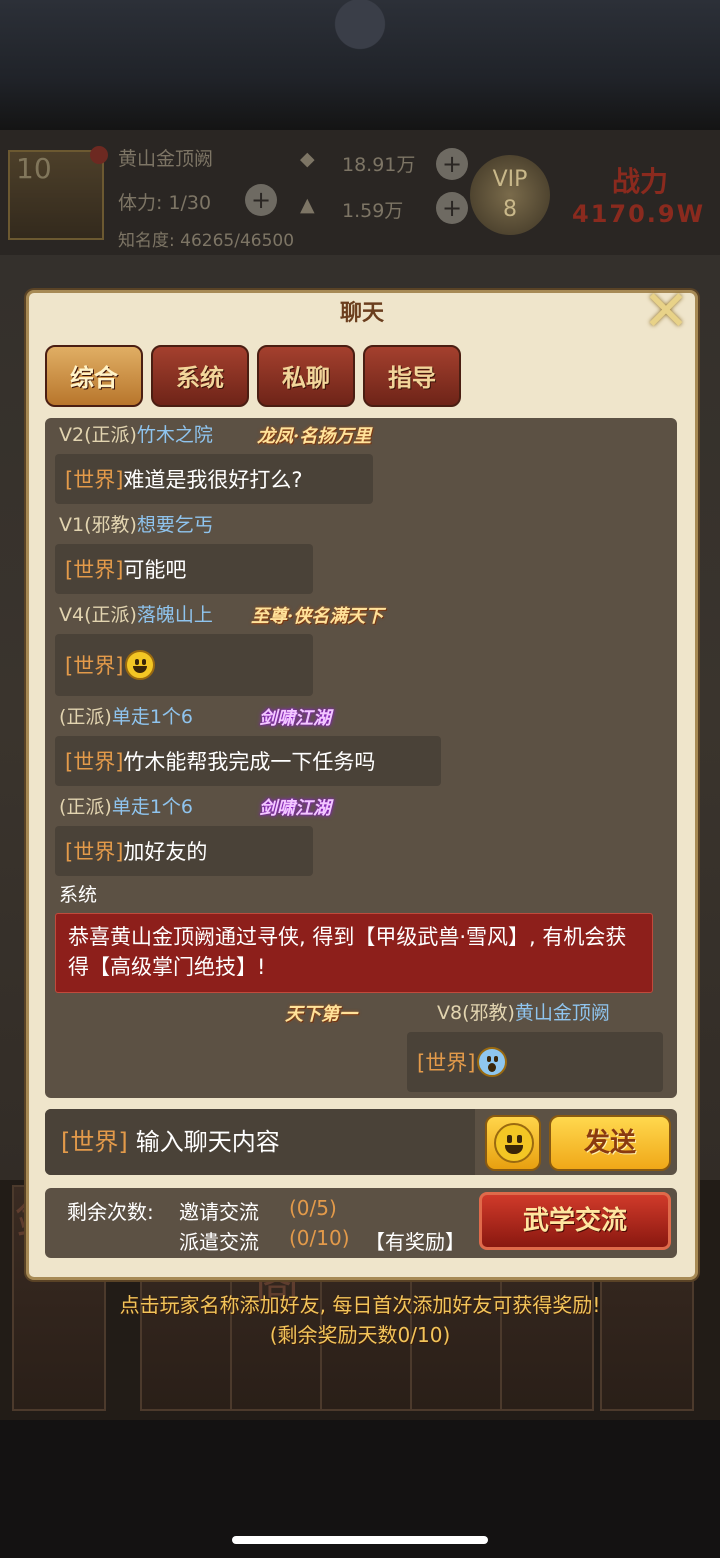 The image size is (720, 1558). I want to click on hint-line-2: (剩余奖励天数0/10), so click(360, 1335).